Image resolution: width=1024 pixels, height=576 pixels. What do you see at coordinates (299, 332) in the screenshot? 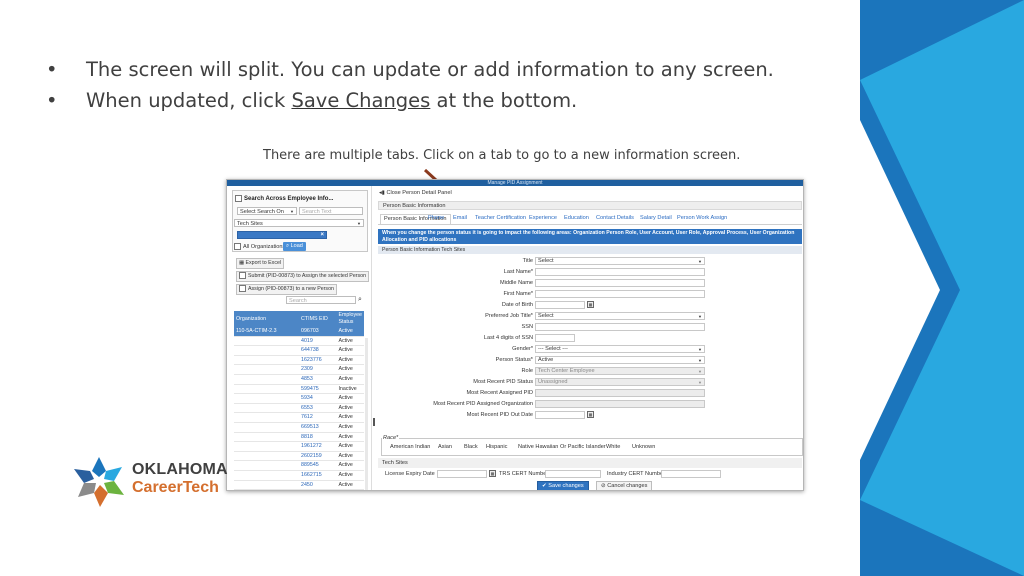
I see `table-row: 110-5A-CTIM-2.3 096703 Active` at bounding box center [299, 332].